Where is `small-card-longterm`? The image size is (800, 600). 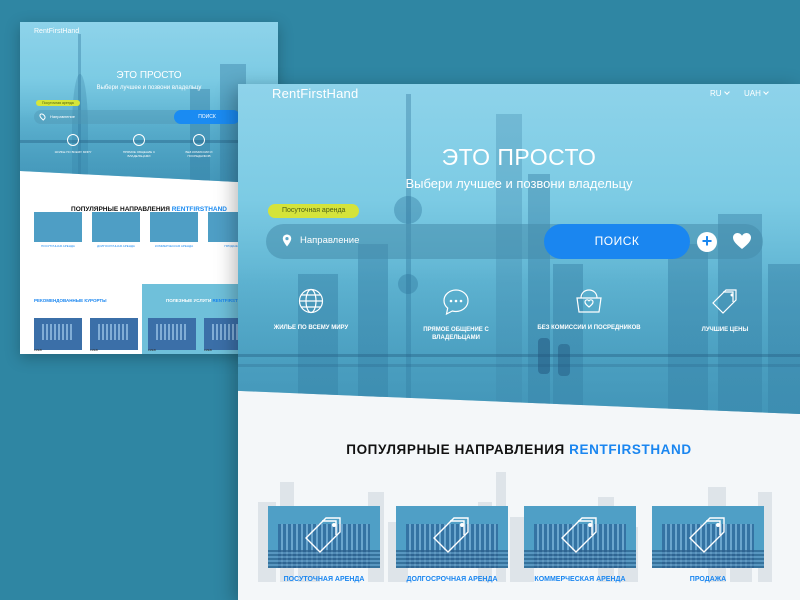 small-card-longterm is located at coordinates (116, 227).